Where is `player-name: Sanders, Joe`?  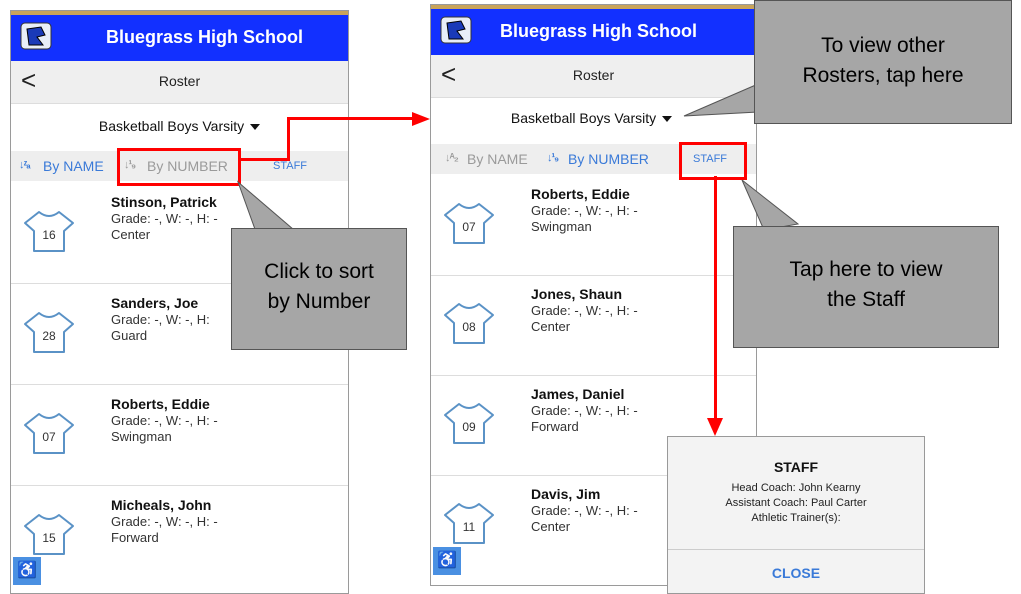 player-name: Sanders, Joe is located at coordinates (155, 303).